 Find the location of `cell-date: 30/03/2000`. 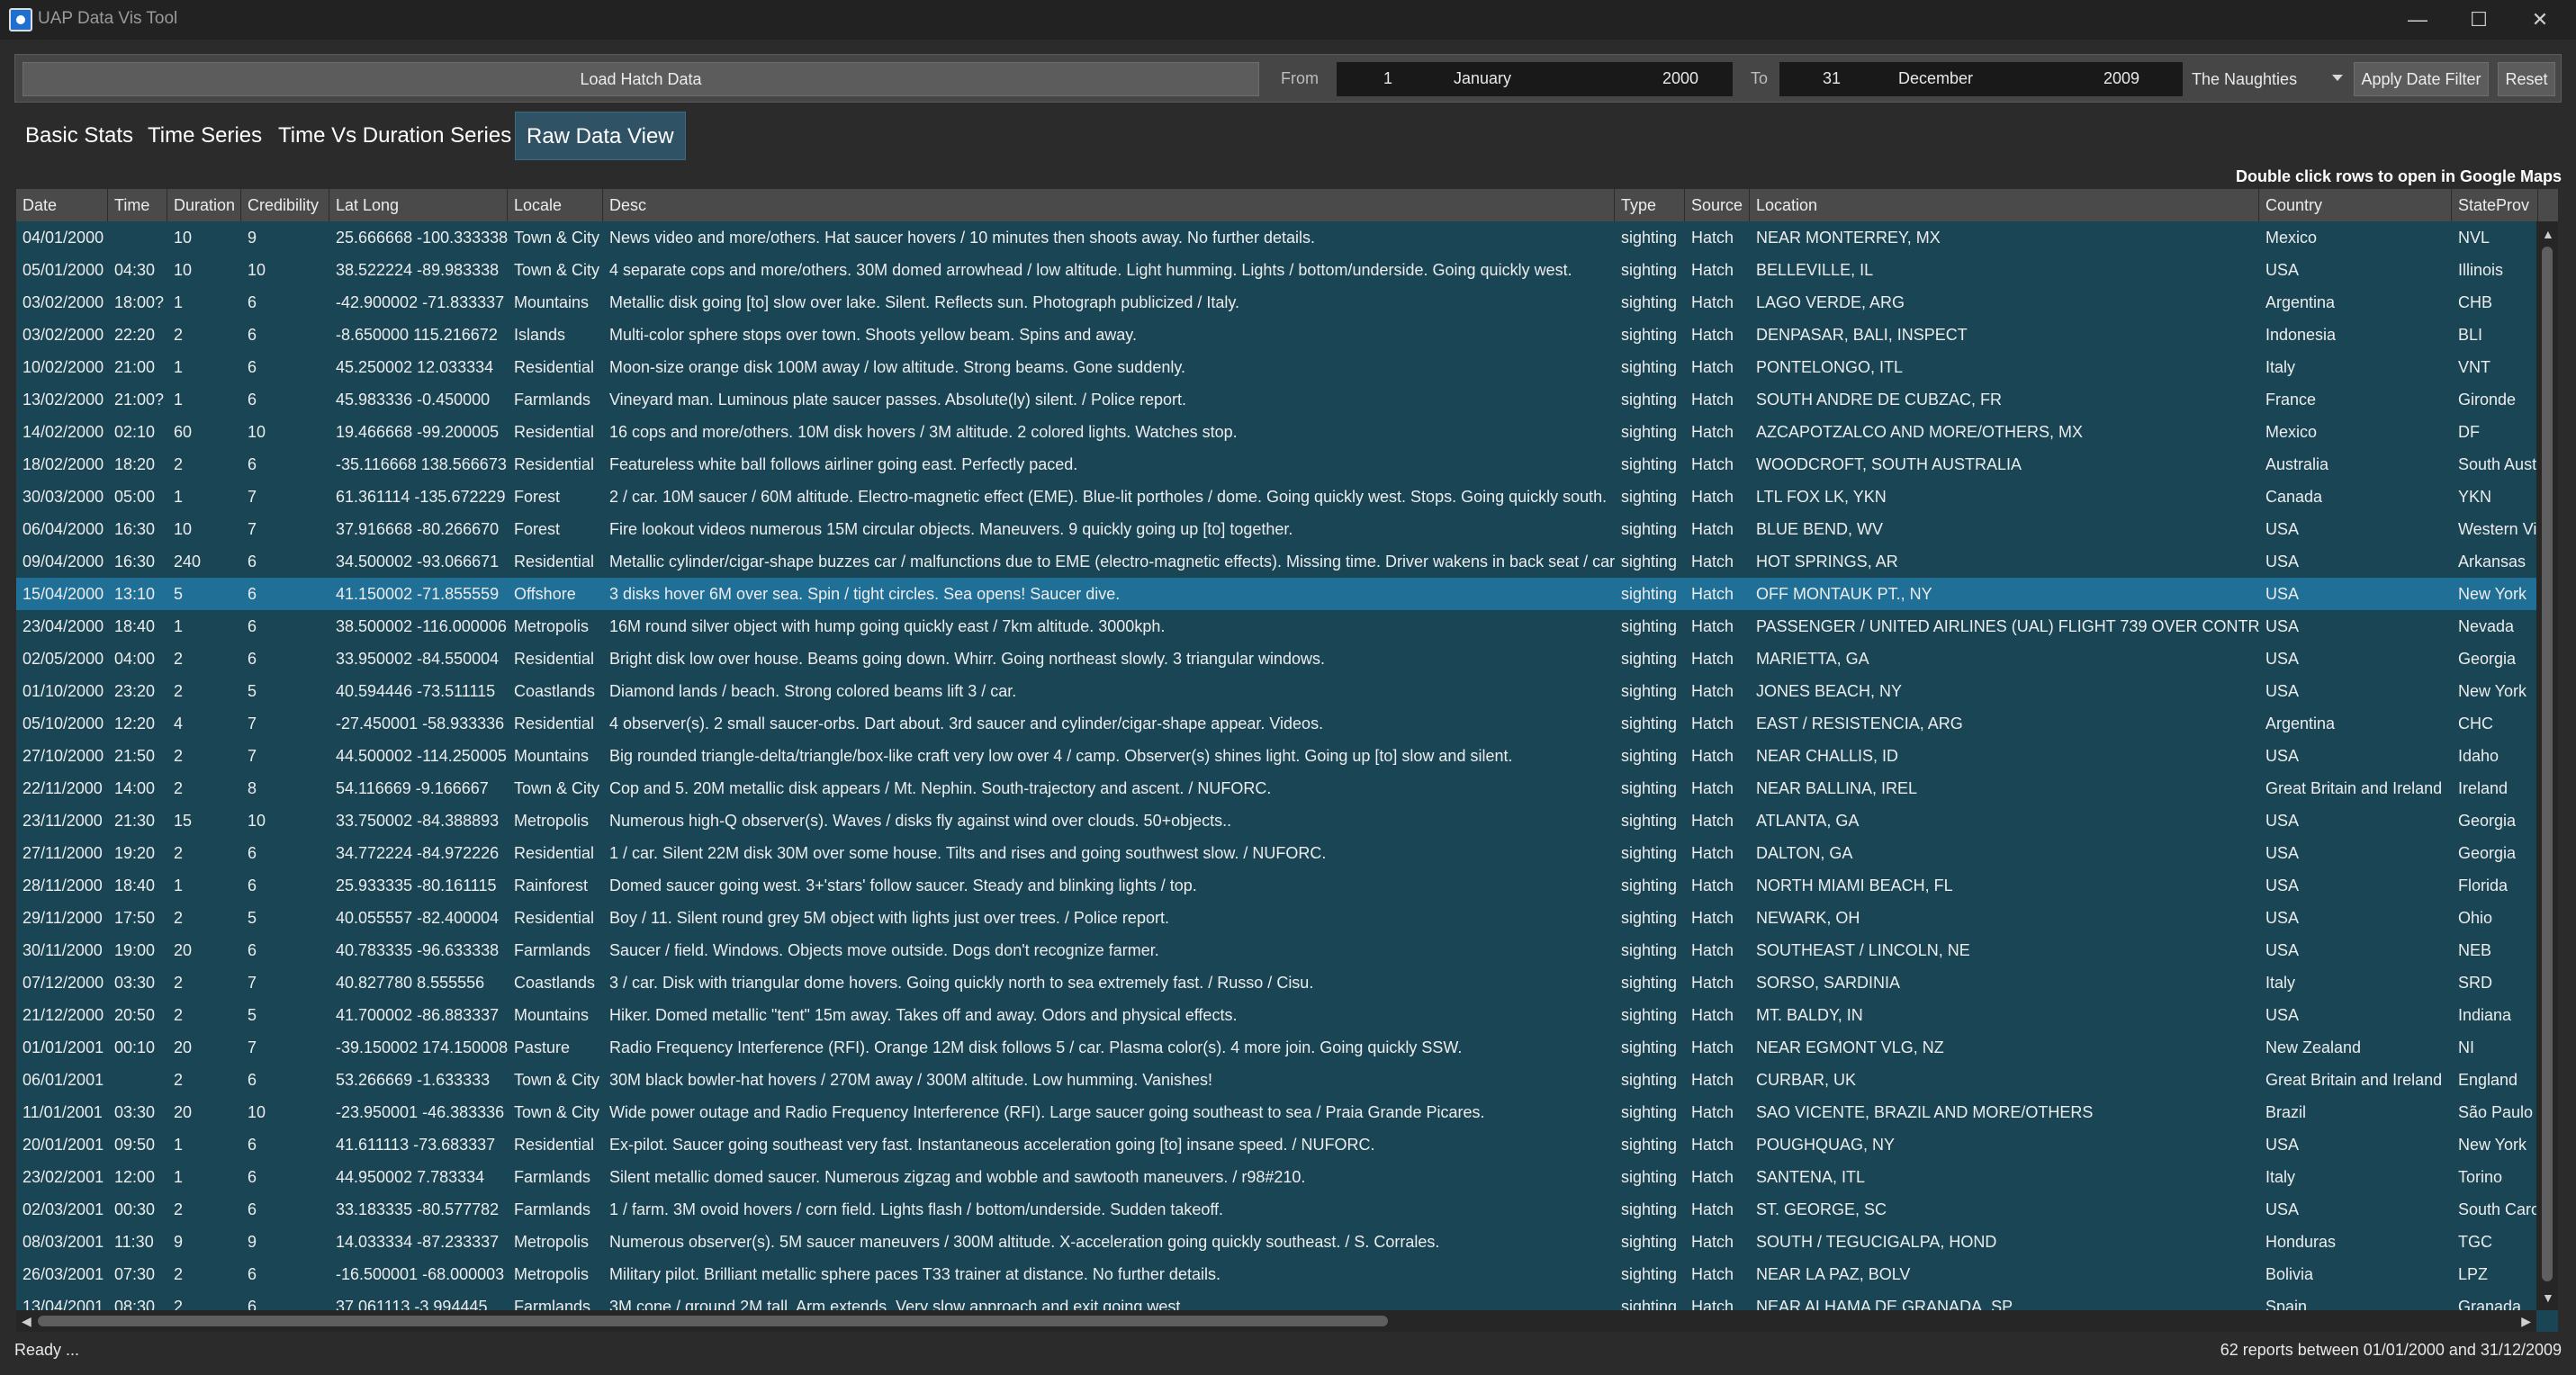

cell-date: 30/03/2000 is located at coordinates (63, 497).